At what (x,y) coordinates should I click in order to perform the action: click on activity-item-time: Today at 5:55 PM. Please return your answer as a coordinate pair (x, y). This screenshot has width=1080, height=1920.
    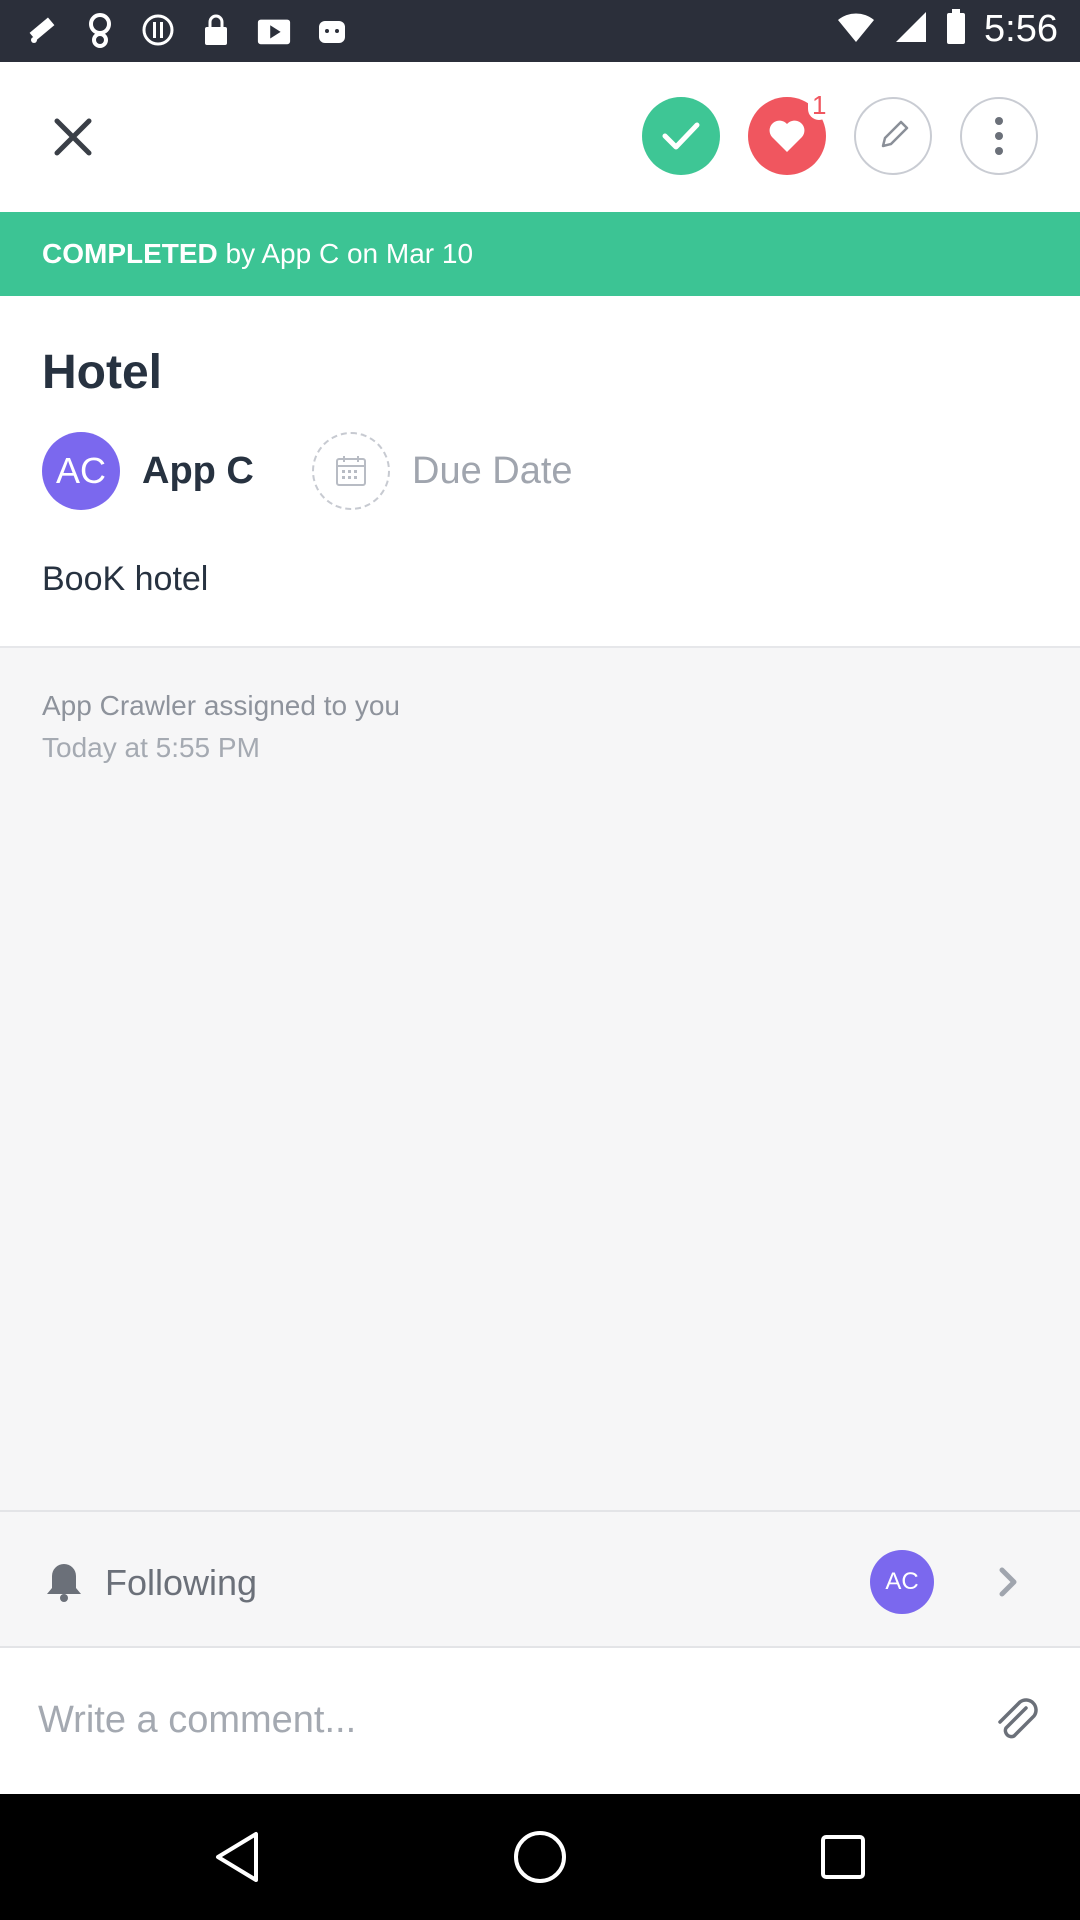
    Looking at the image, I should click on (151, 747).